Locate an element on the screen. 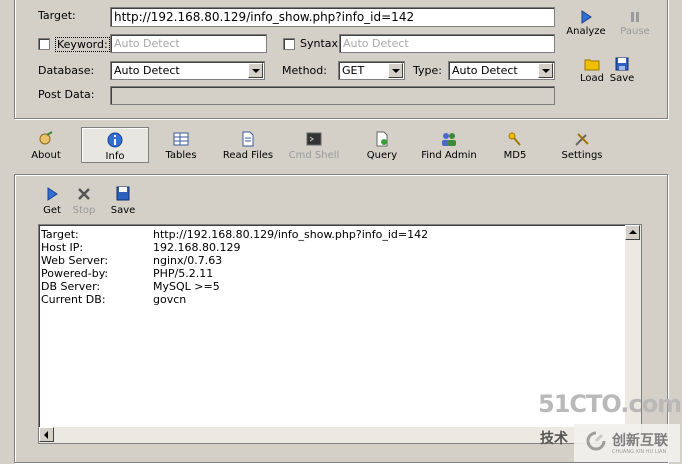 The width and height of the screenshot is (682, 464). tab-about: About is located at coordinates (46, 146).